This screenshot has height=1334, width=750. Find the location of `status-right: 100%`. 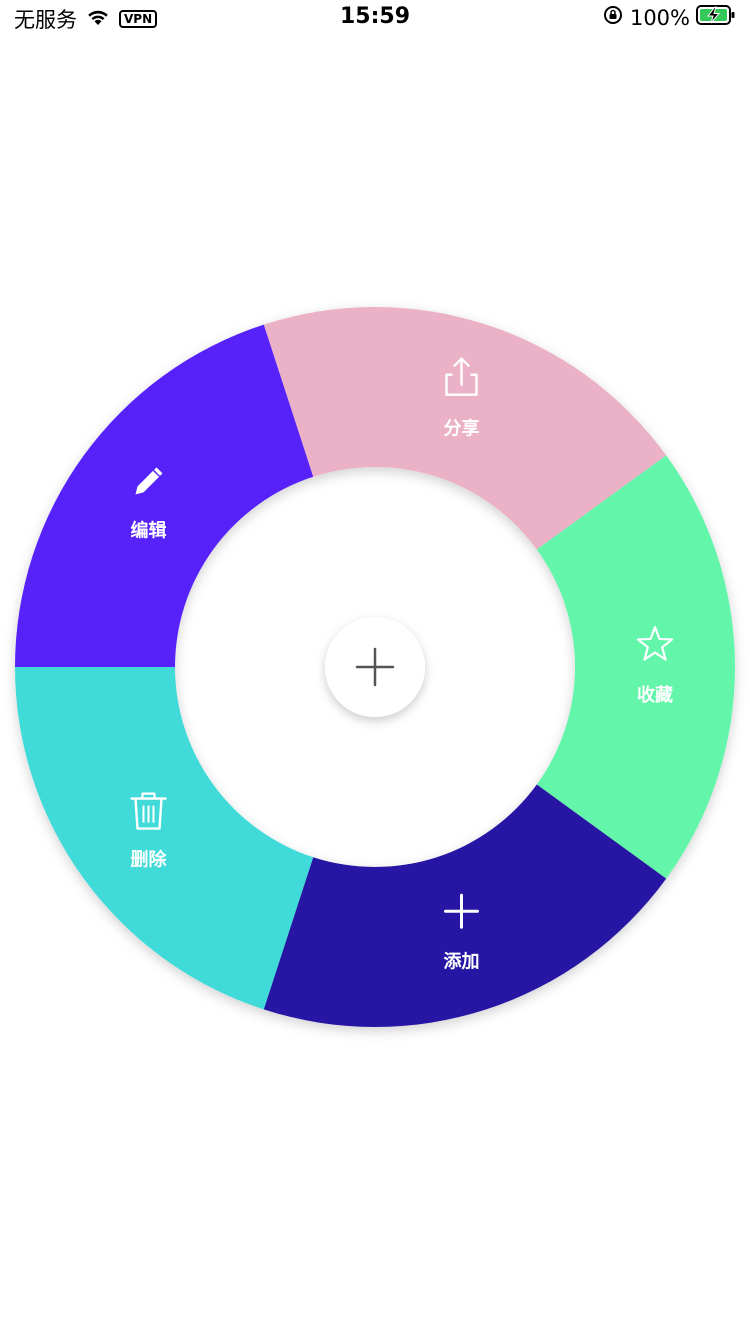

status-right: 100% is located at coordinates (669, 17).